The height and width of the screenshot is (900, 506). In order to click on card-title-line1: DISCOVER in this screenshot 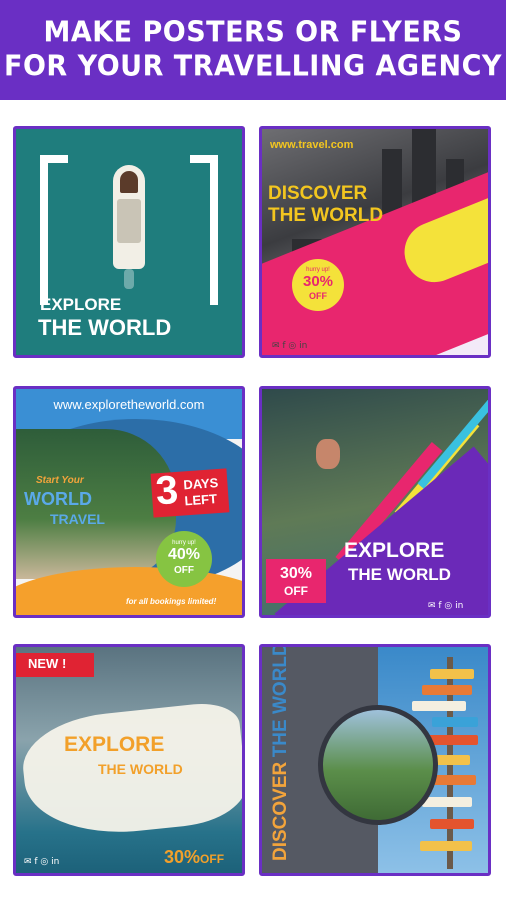, I will do `click(318, 193)`.